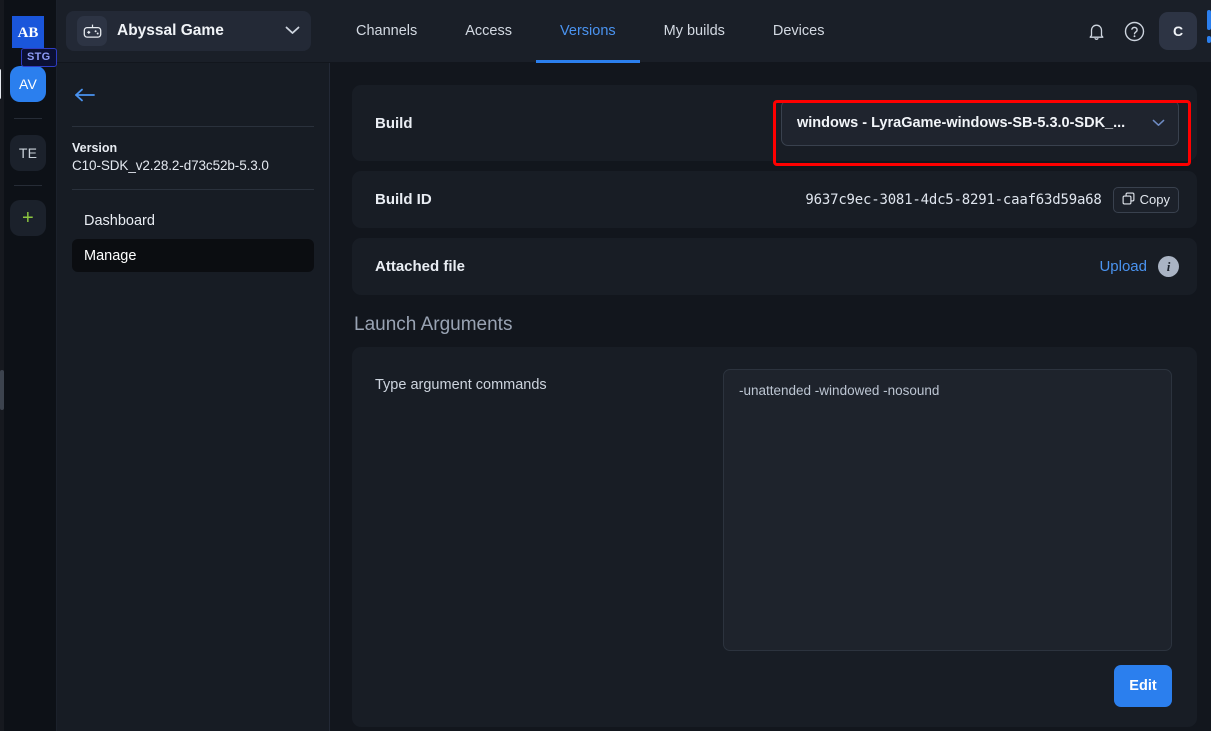 This screenshot has width=1211, height=731. What do you see at coordinates (86, 96) in the screenshot?
I see `arrow-left-icon` at bounding box center [86, 96].